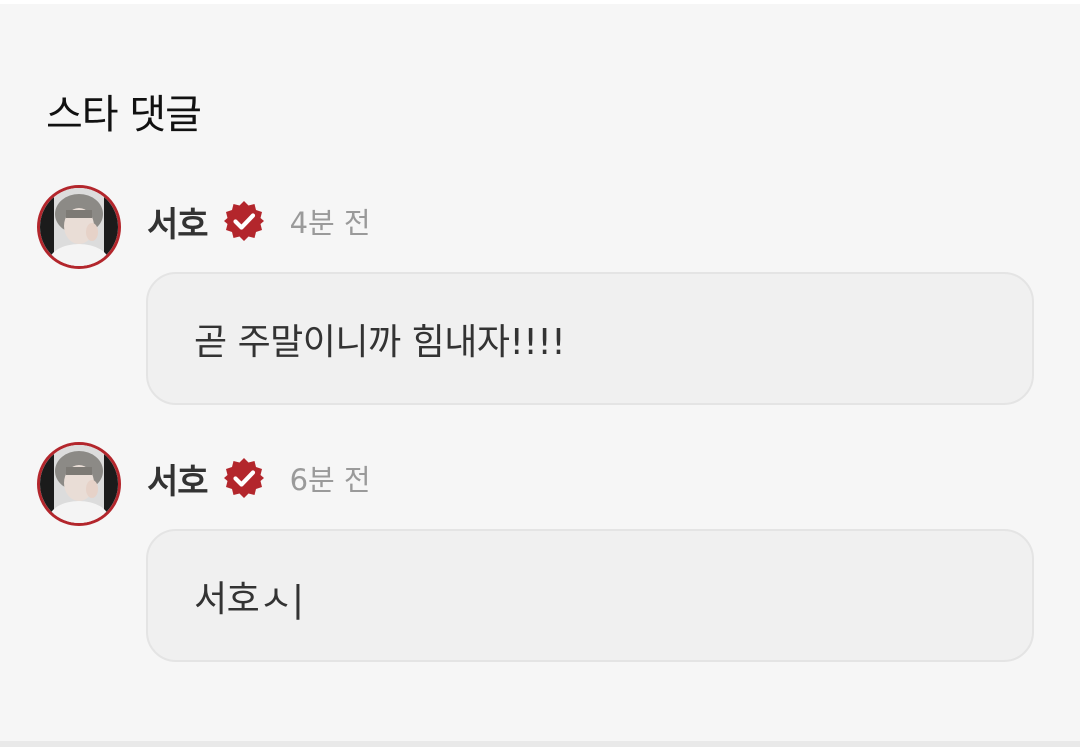 Image resolution: width=1080 pixels, height=747 pixels. Describe the element at coordinates (380, 342) in the screenshot. I see `comment-text: 곧 주말이니까 힘내자!!!!` at that location.